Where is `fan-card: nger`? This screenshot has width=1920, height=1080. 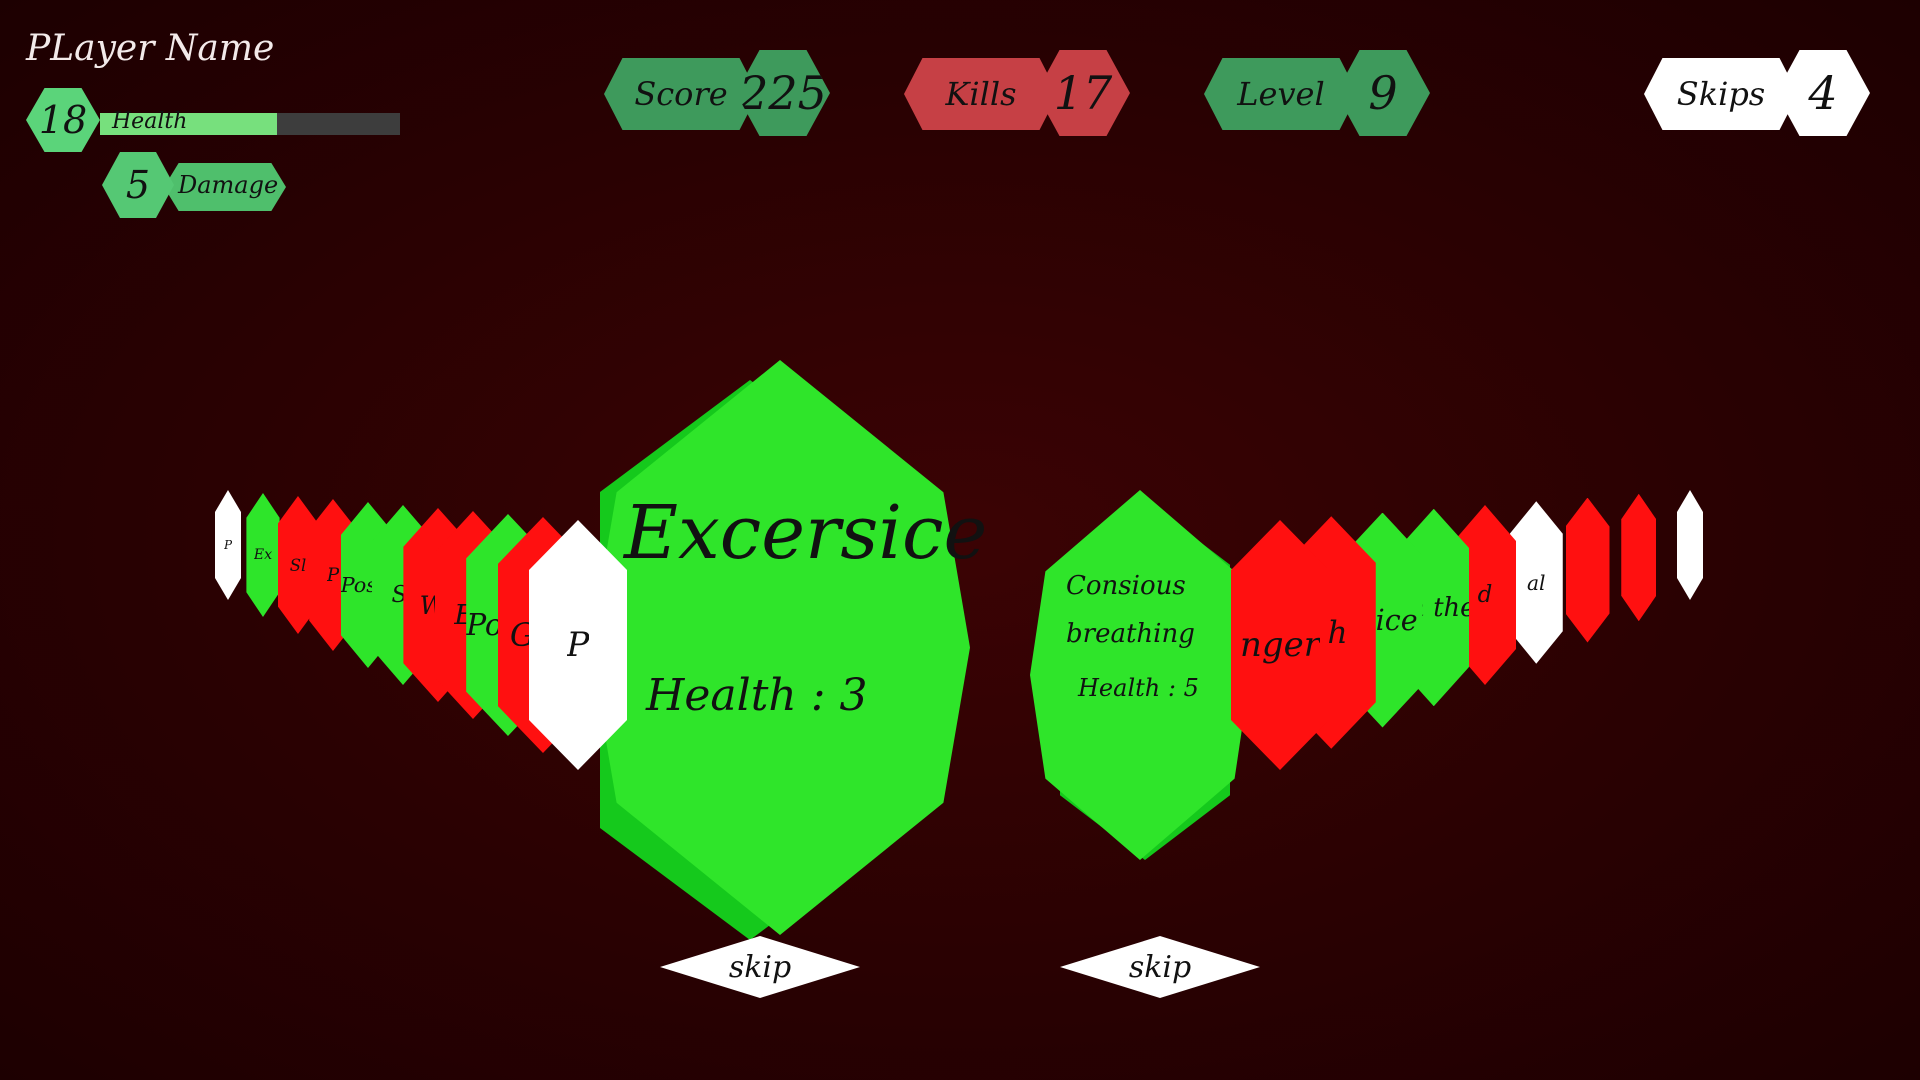
fan-card: nger is located at coordinates (1280, 645).